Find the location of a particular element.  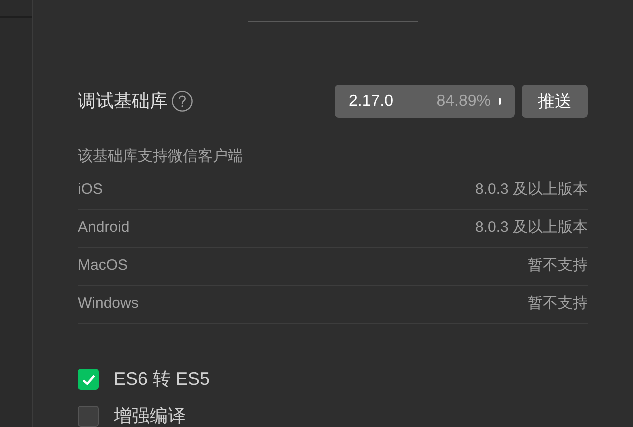

platform-name: iOS is located at coordinates (91, 190).